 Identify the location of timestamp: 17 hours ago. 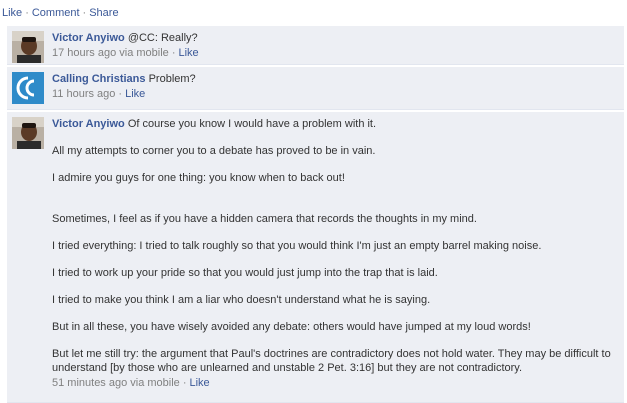
(84, 53).